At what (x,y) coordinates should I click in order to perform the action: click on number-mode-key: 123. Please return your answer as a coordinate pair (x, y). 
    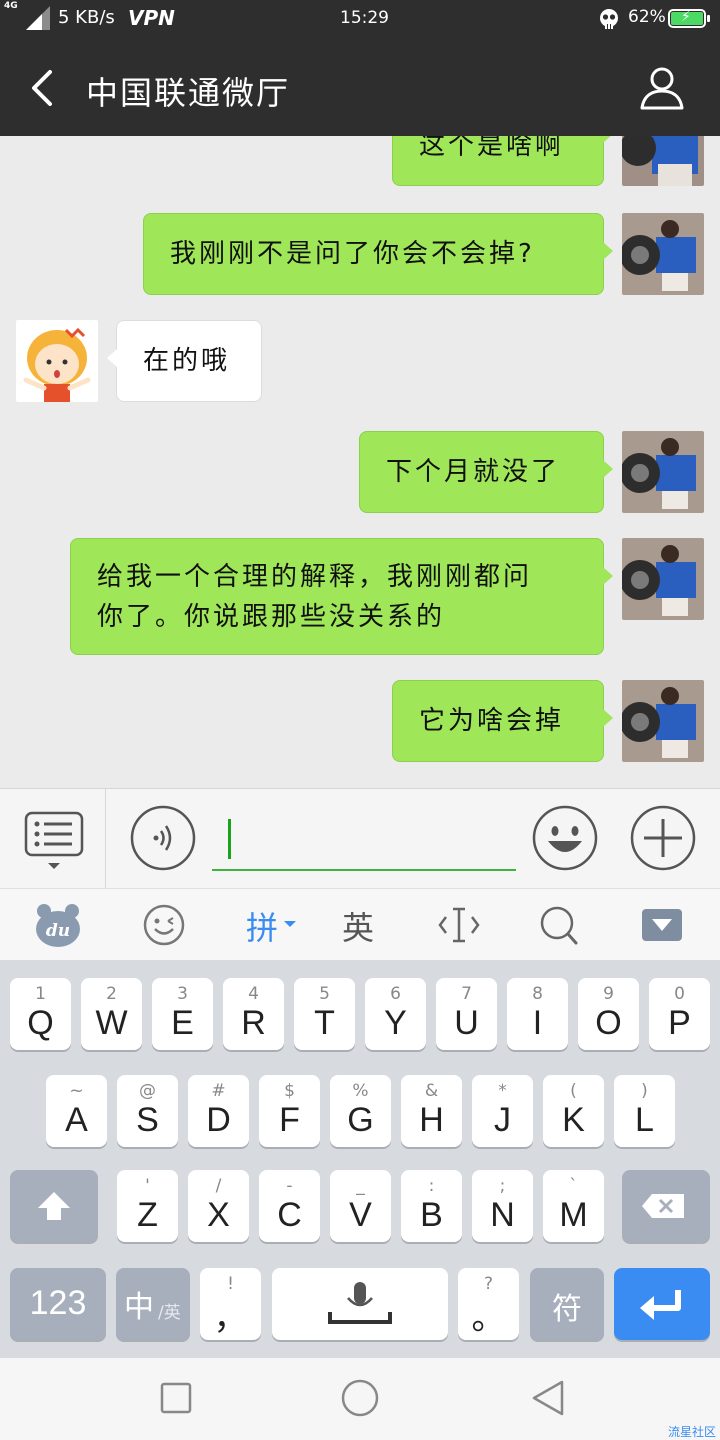
    Looking at the image, I should click on (58, 1304).